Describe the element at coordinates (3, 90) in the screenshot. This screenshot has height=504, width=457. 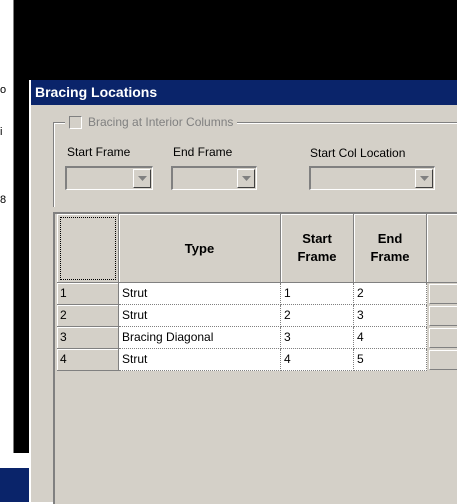
I see `background-text: o` at that location.